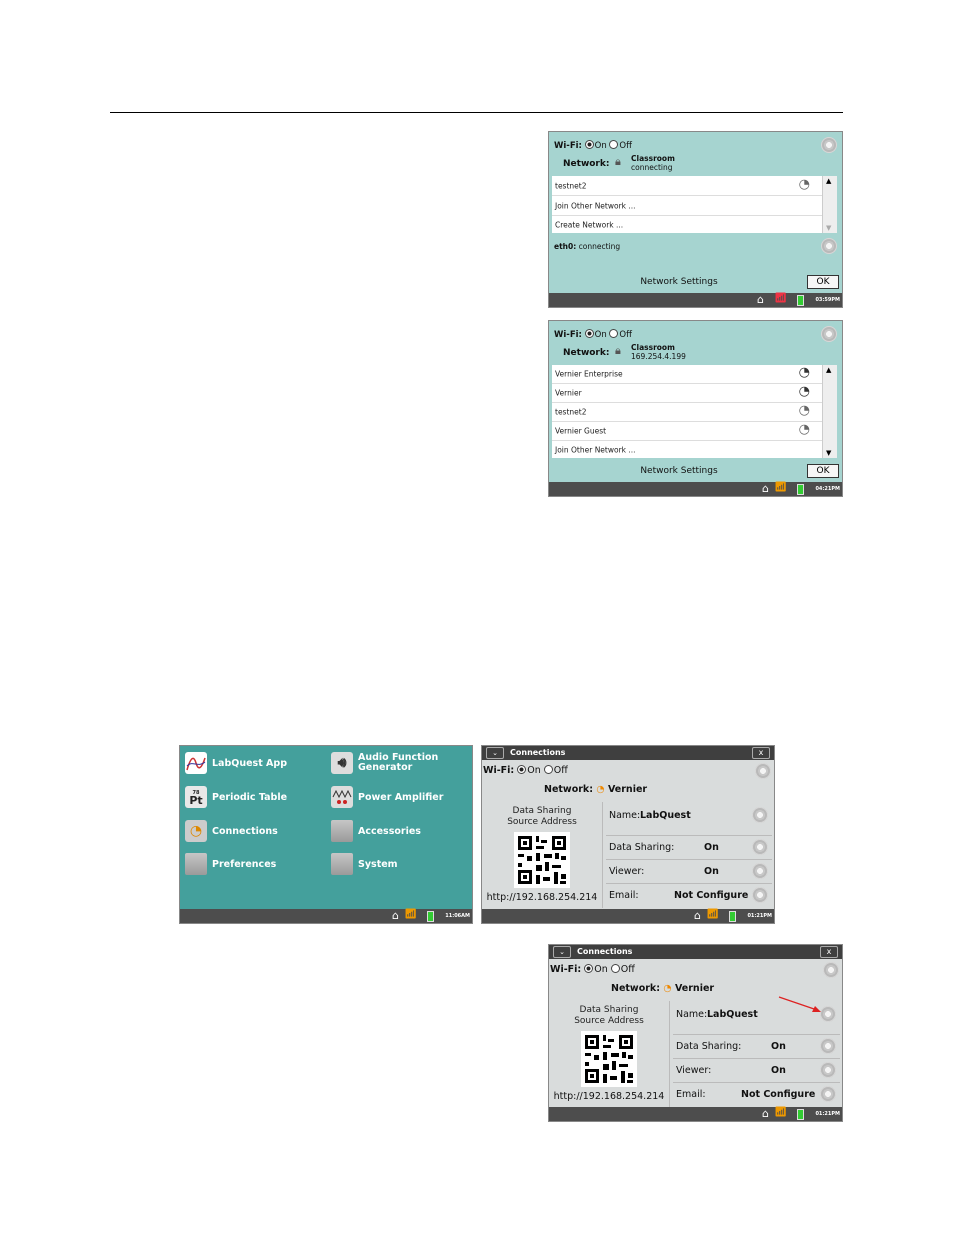  What do you see at coordinates (387, 797) in the screenshot?
I see `power-amplifier-item: Power Amplifier` at bounding box center [387, 797].